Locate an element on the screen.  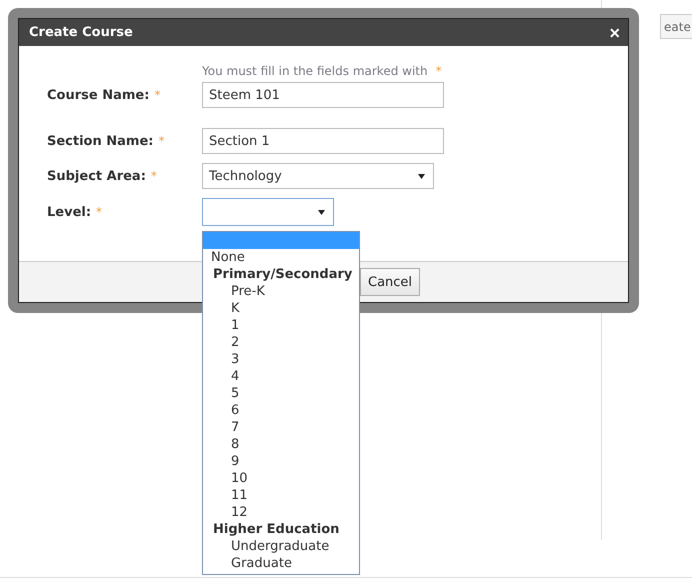
close-button: × is located at coordinates (614, 33).